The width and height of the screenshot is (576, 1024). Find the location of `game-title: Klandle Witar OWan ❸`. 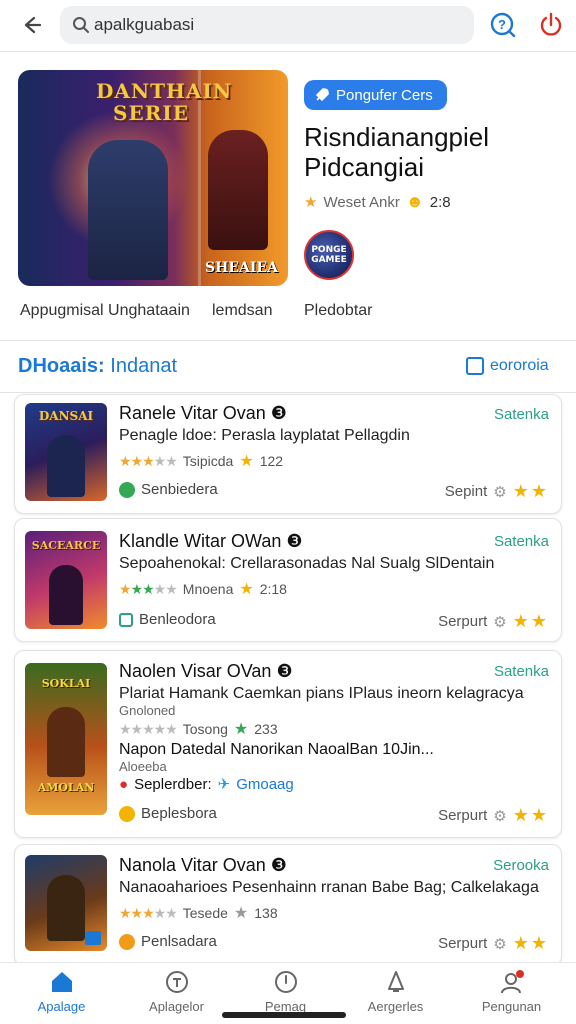

game-title: Klandle Witar OWan ❸ is located at coordinates (211, 541).